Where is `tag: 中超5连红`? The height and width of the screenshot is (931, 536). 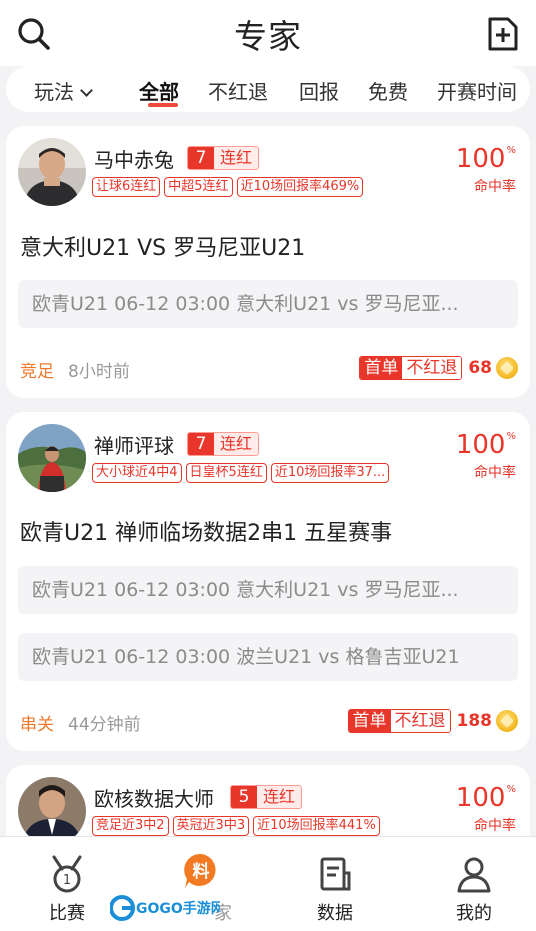 tag: 中超5连红 is located at coordinates (198, 187).